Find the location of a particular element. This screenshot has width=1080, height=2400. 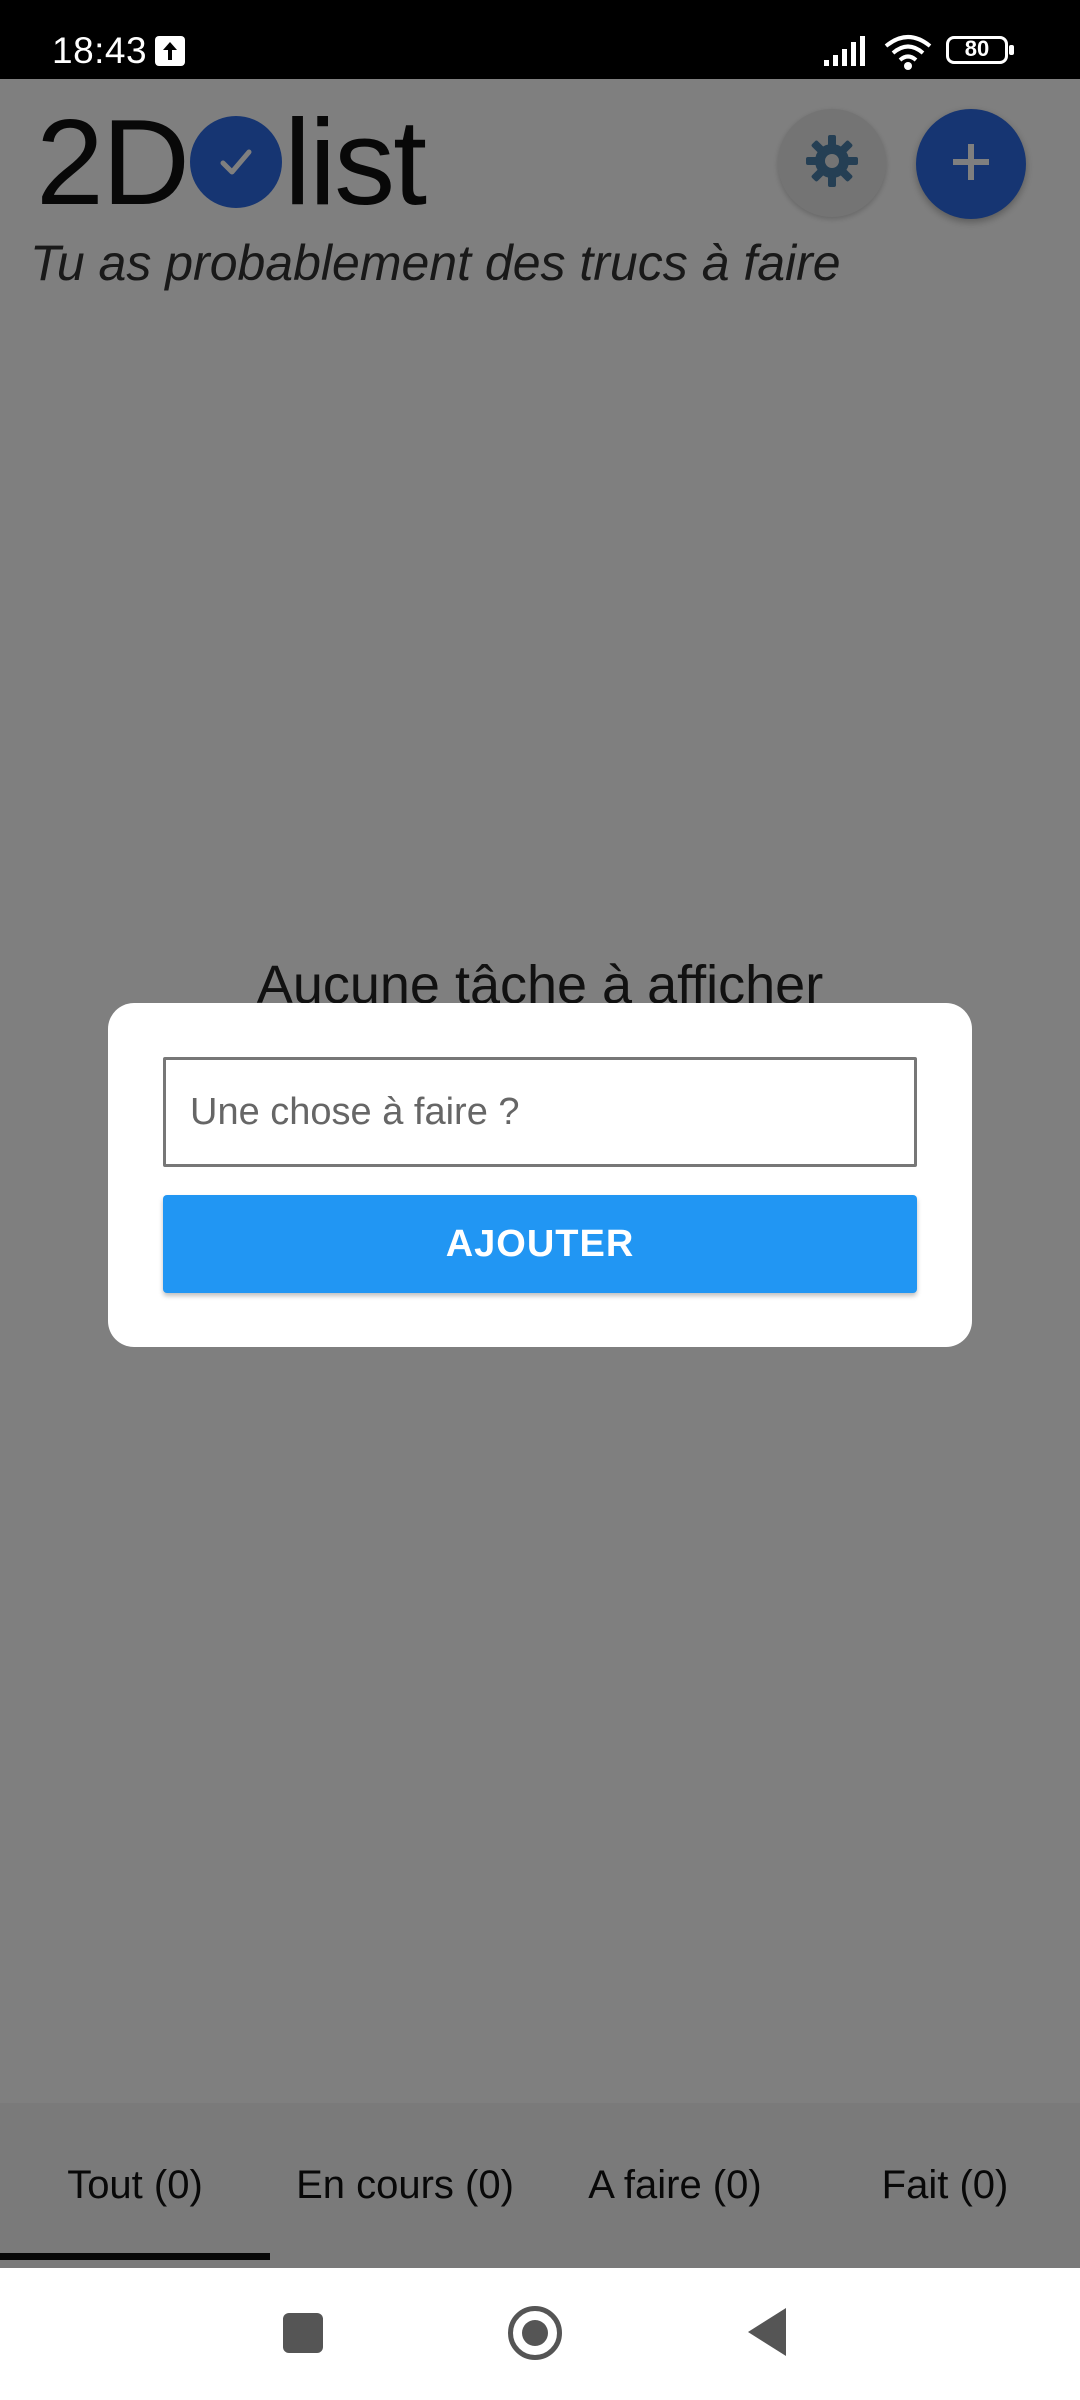

add-button: AJOUTER is located at coordinates (540, 1244).